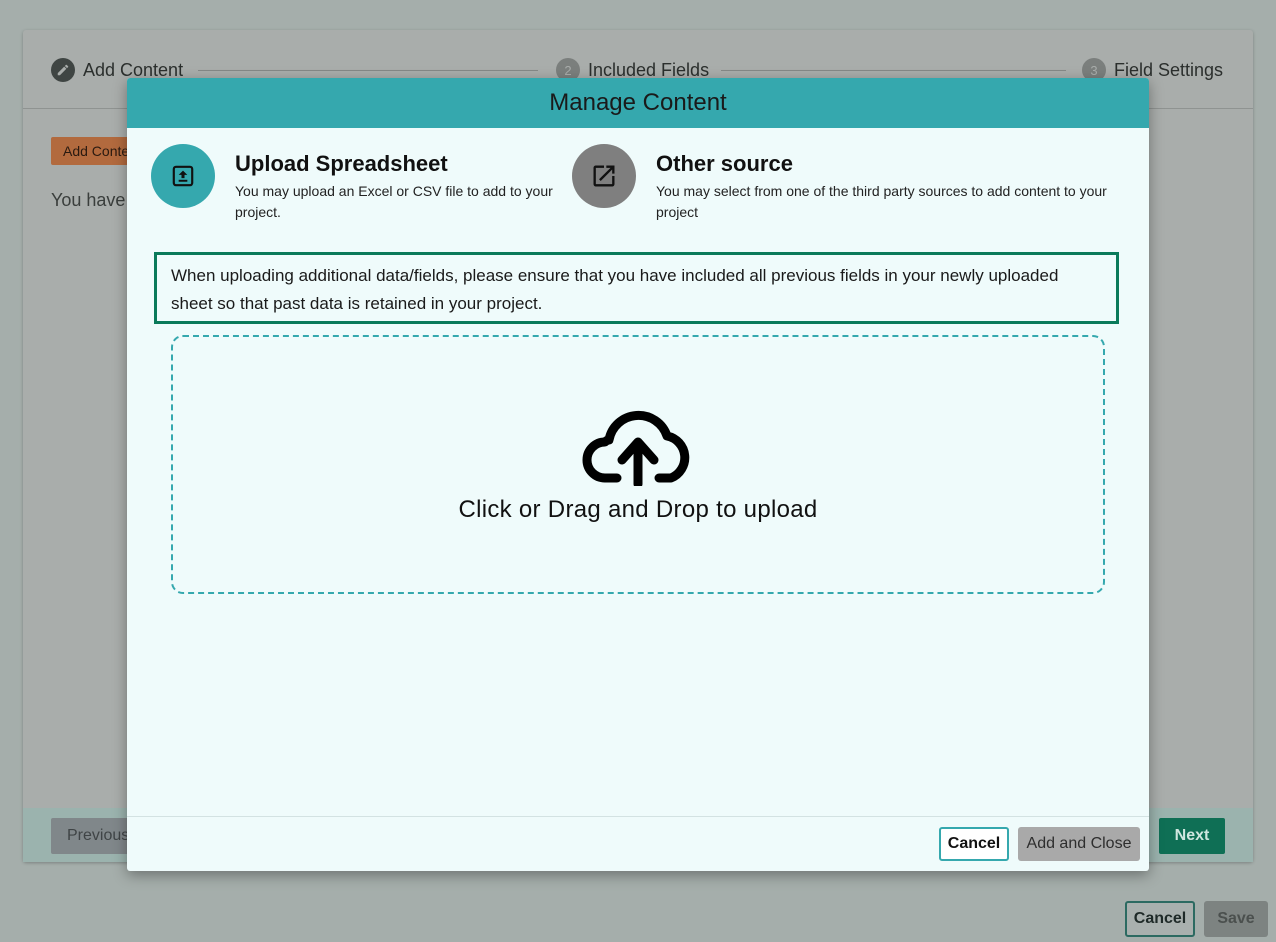  Describe the element at coordinates (1079, 844) in the screenshot. I see `add-and-close-button: Add and Close` at that location.